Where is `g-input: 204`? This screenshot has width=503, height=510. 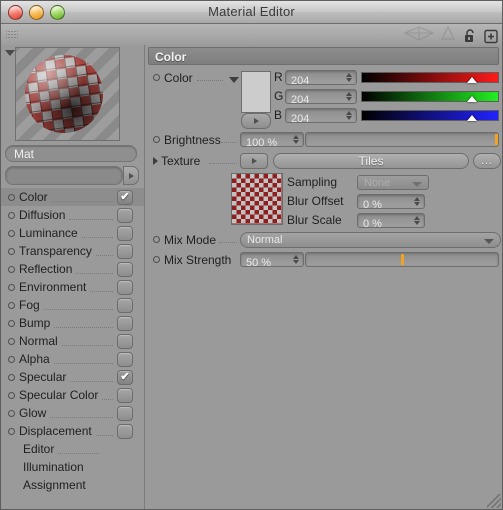
g-input: 204 is located at coordinates (321, 97).